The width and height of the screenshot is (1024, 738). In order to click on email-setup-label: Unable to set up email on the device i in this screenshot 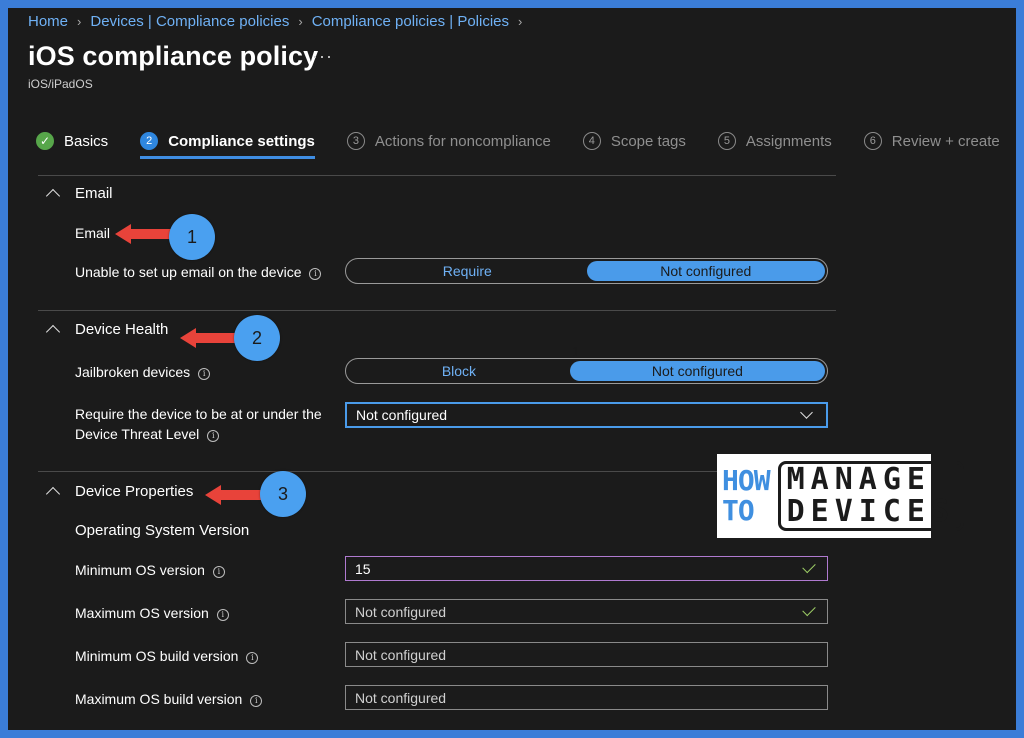, I will do `click(198, 272)`.